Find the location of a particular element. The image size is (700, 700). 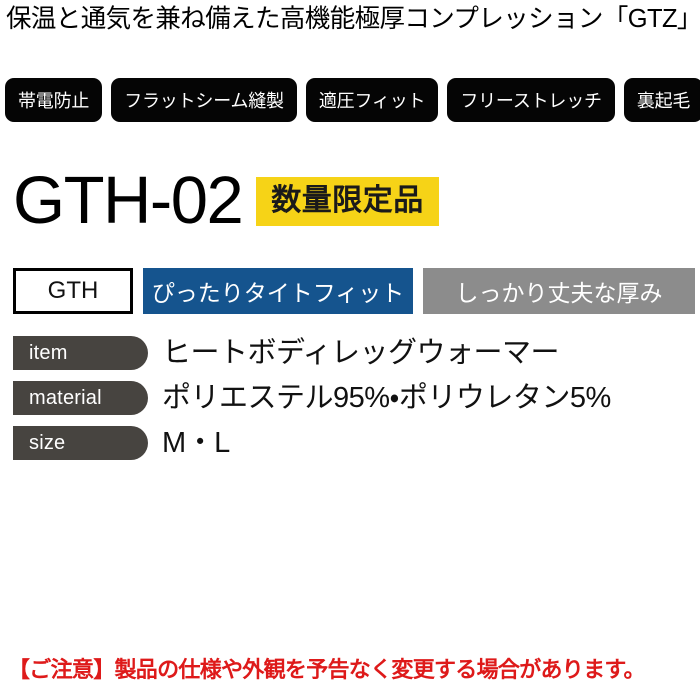

chip-series-gth: GTH is located at coordinates (73, 291).